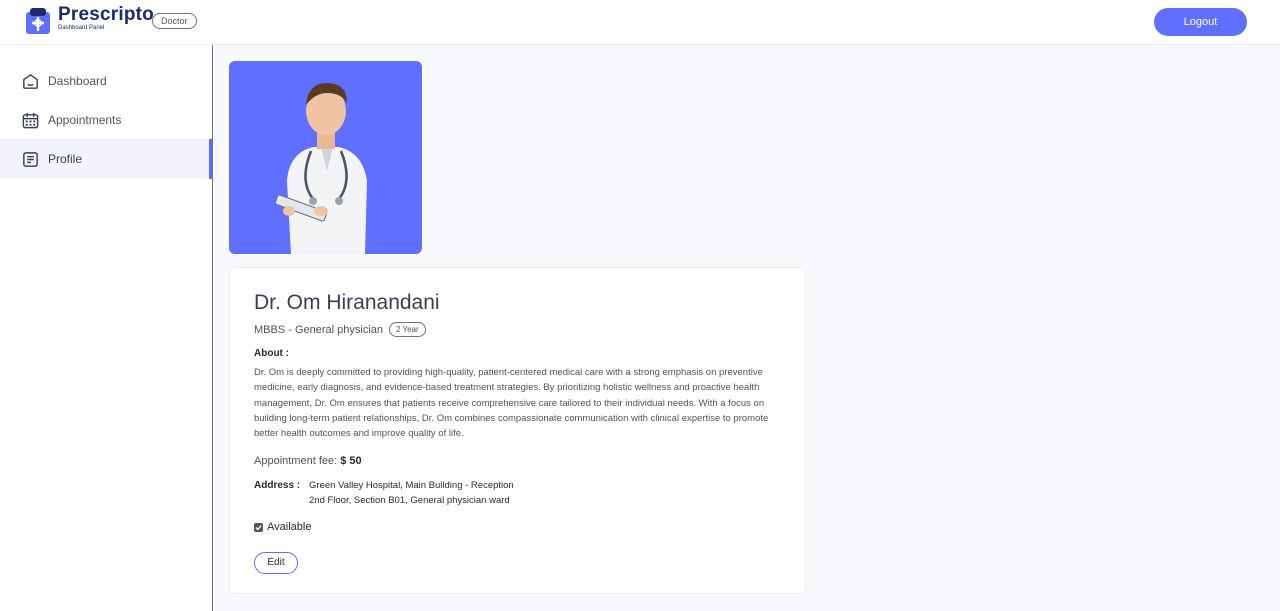 The width and height of the screenshot is (1280, 611). I want to click on appointment-fee: Appointment fee: $ 50, so click(308, 461).